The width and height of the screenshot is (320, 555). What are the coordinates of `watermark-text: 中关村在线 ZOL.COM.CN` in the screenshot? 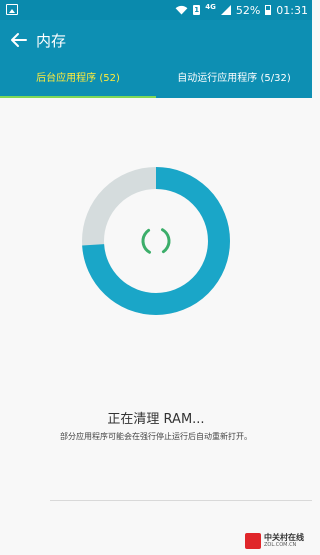 It's located at (284, 541).